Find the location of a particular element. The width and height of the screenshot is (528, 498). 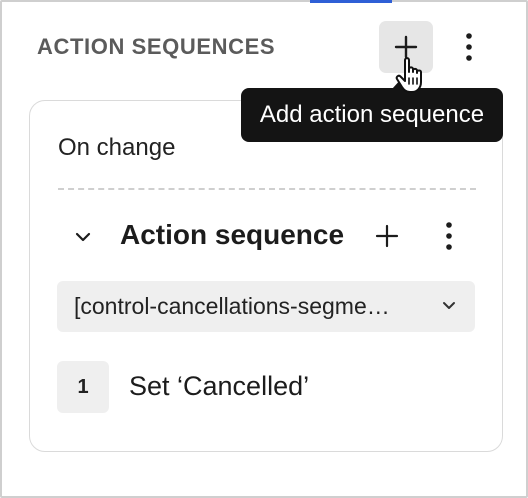

plus-icon is located at coordinates (387, 236).